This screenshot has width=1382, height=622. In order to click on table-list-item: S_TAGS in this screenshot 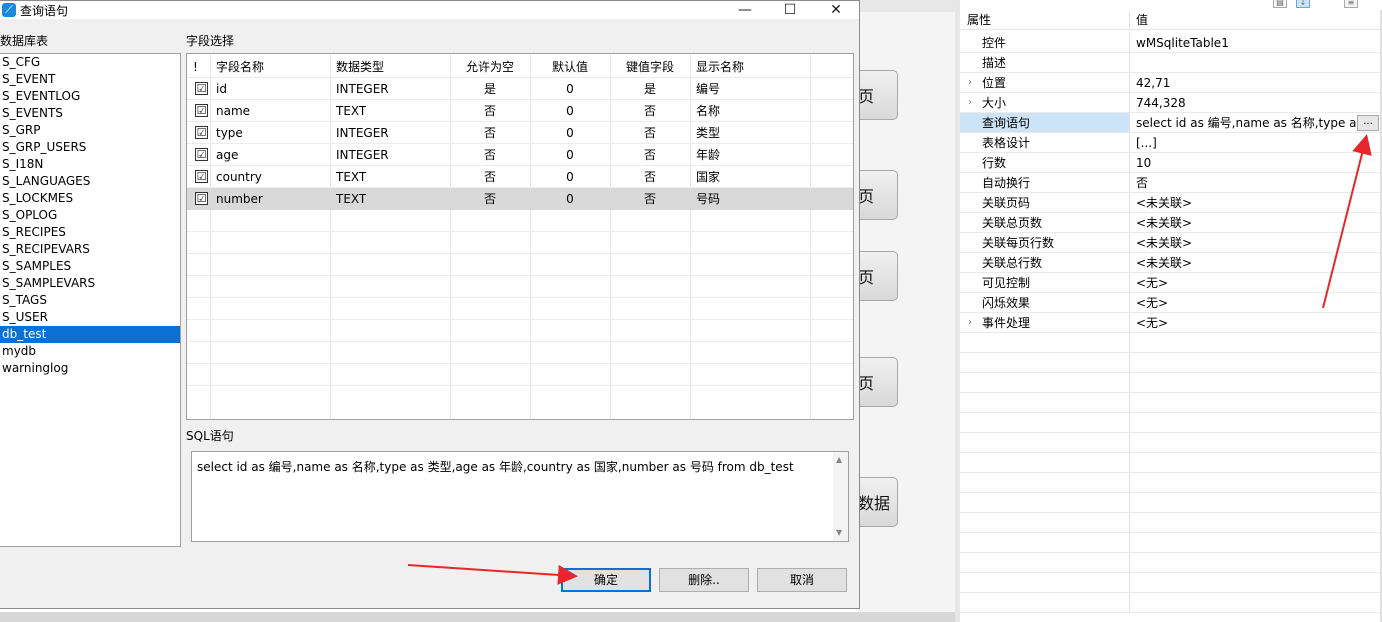, I will do `click(90, 300)`.